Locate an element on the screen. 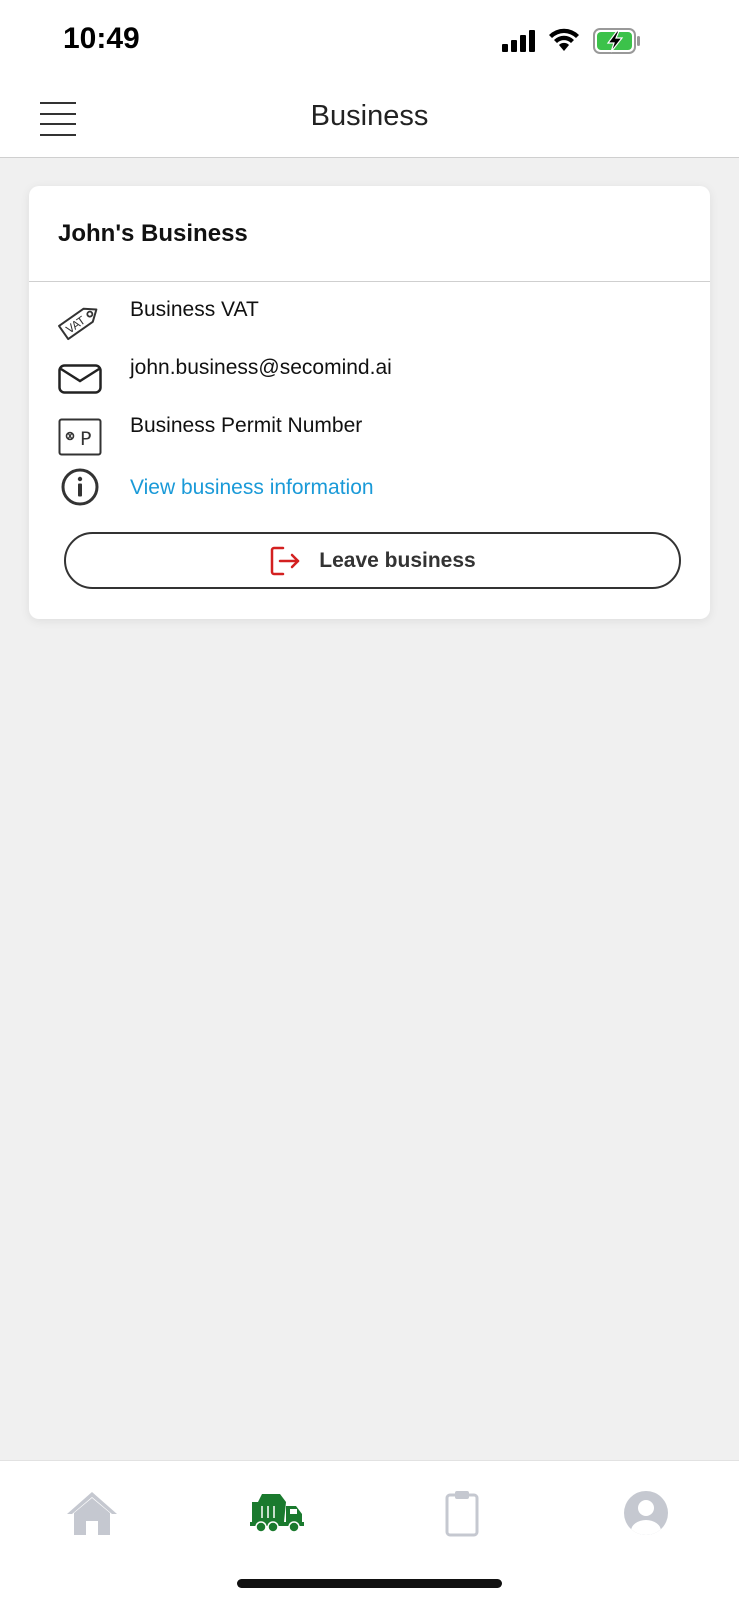 The width and height of the screenshot is (739, 1600). view-business-info-link: View business information is located at coordinates (252, 488).